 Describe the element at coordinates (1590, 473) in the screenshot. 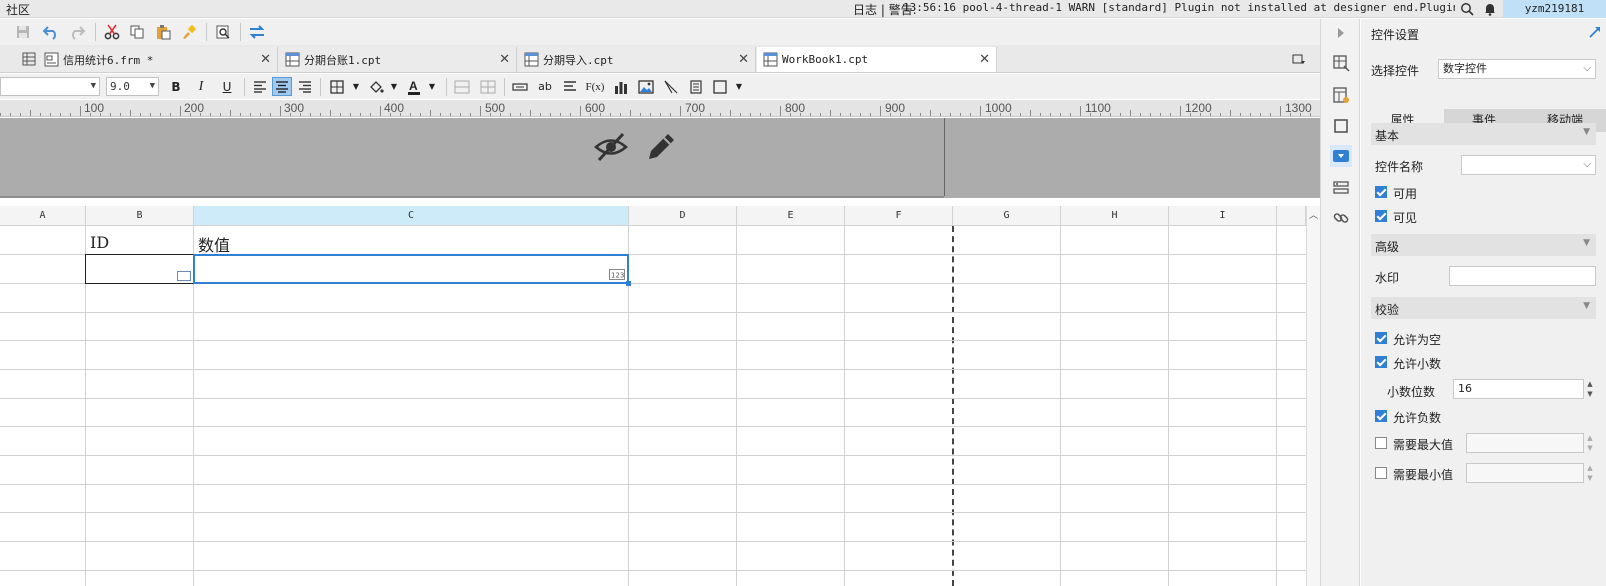

I see `min-value-stepper: ▲ ▼` at that location.